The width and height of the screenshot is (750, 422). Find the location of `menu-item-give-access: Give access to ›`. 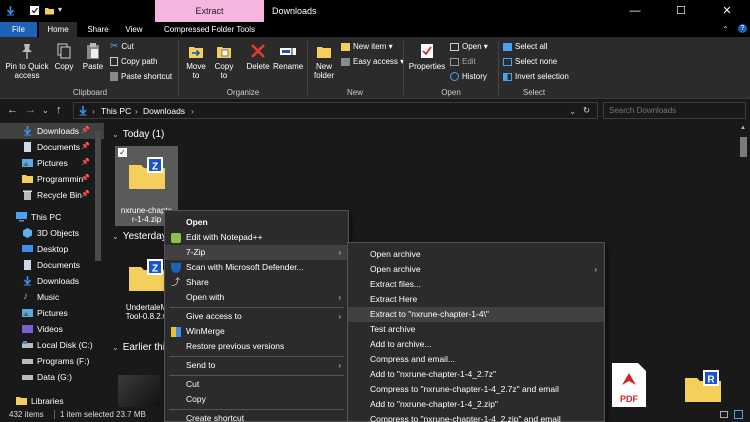

menu-item-give-access: Give access to › is located at coordinates (256, 316).